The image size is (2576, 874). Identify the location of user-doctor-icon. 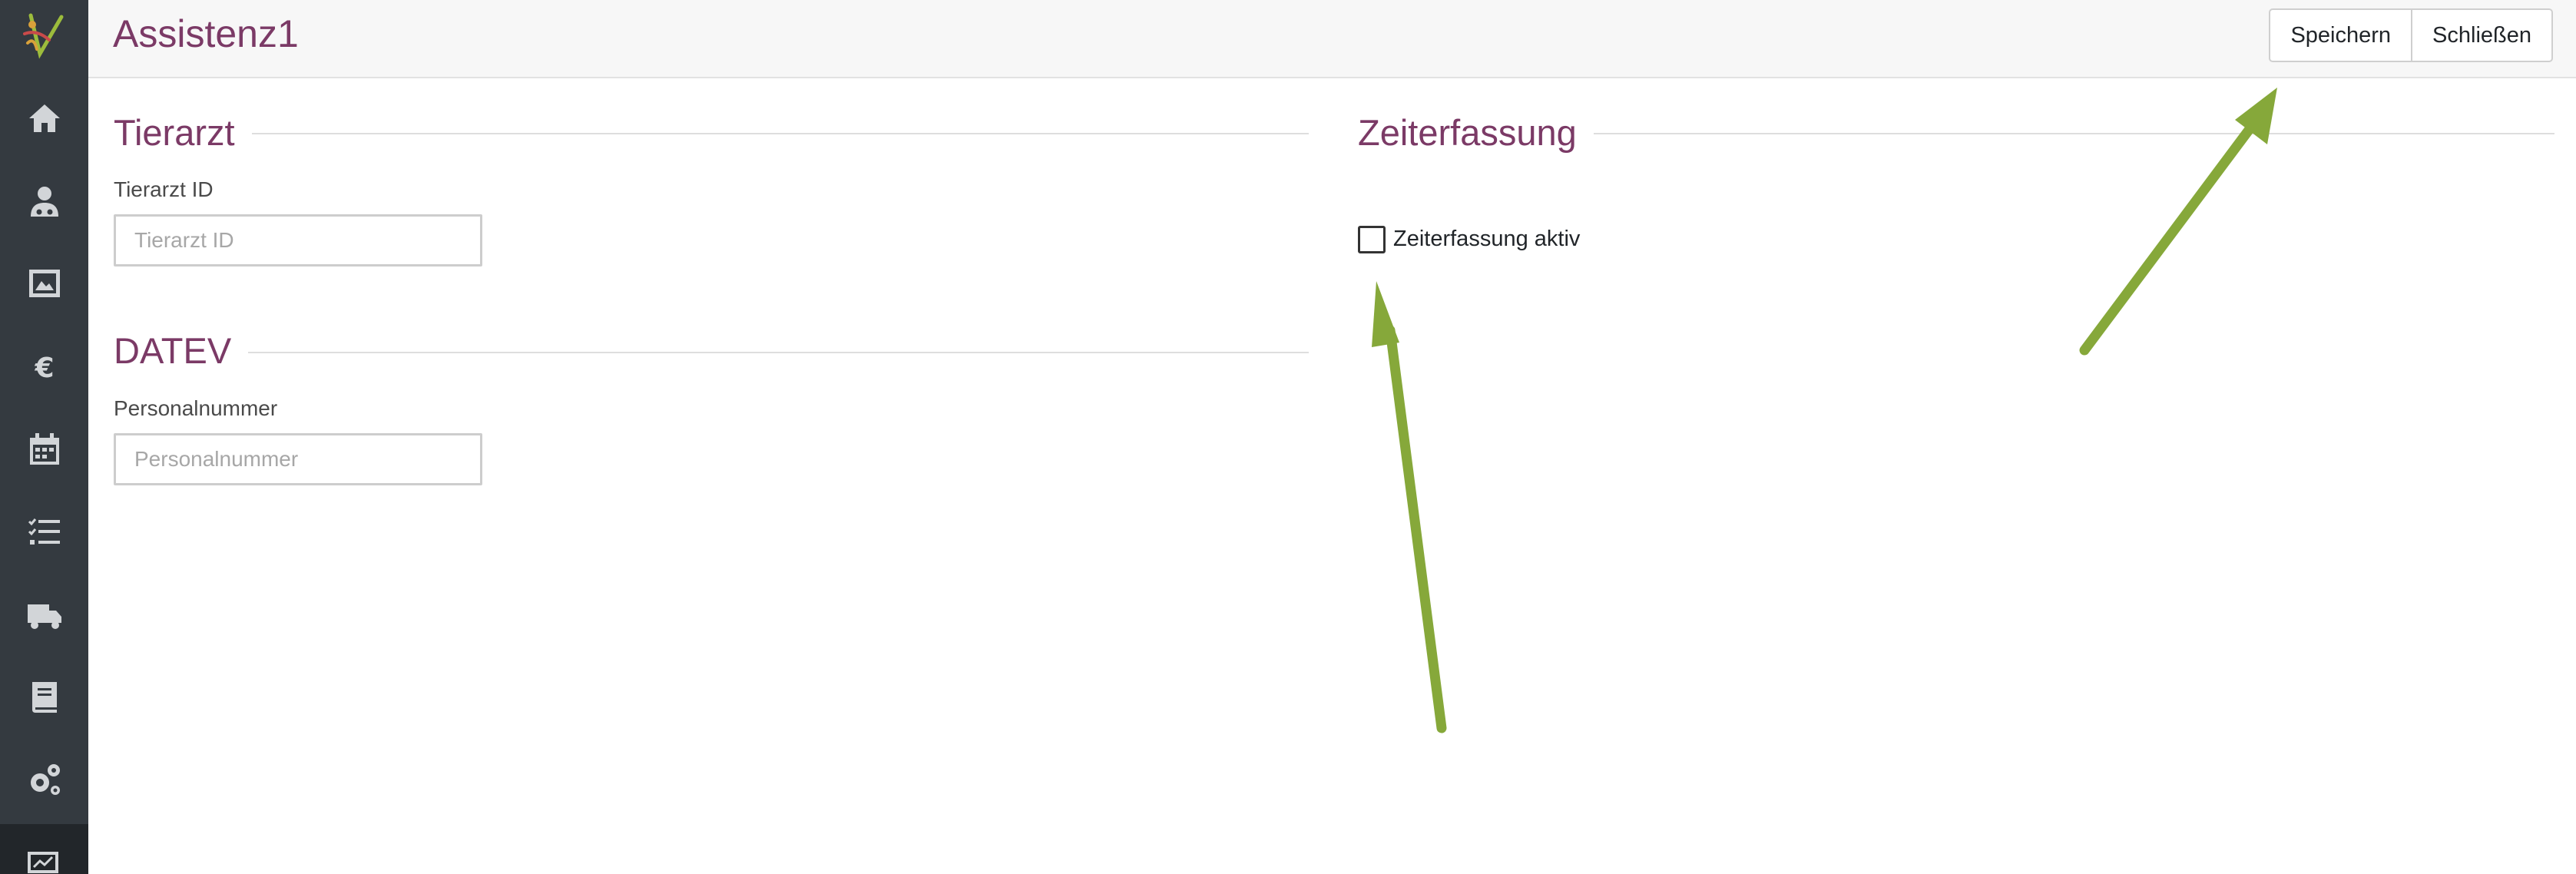
(44, 202).